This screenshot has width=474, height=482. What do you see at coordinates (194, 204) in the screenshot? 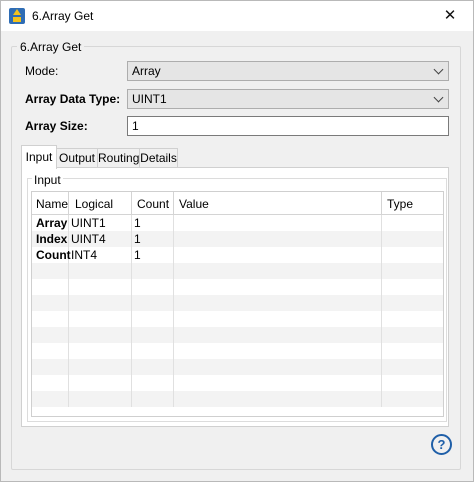
I see `column-header-value: Value` at bounding box center [194, 204].